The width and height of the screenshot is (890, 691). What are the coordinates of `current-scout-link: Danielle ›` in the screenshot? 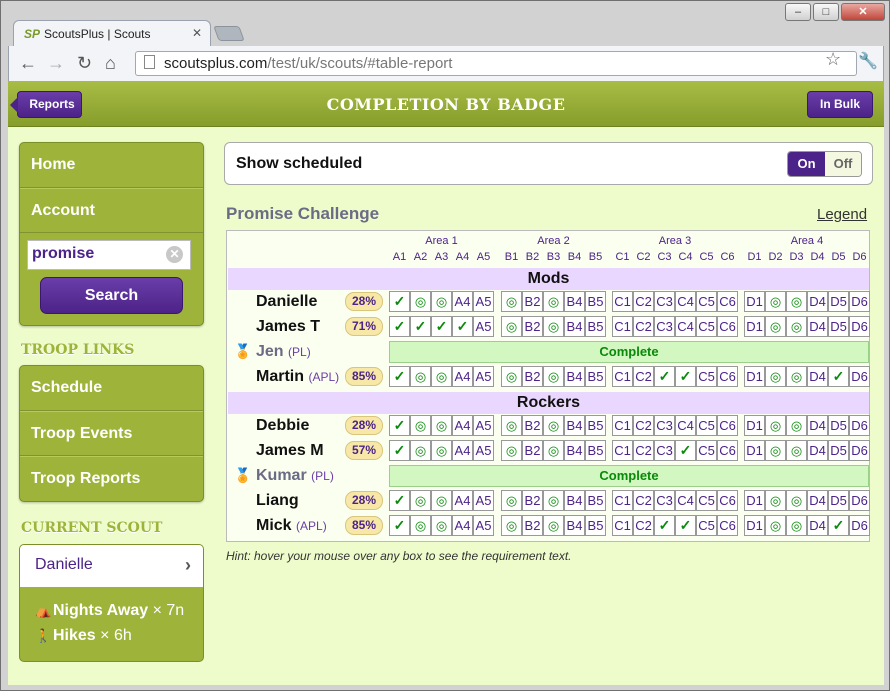 It's located at (111, 566).